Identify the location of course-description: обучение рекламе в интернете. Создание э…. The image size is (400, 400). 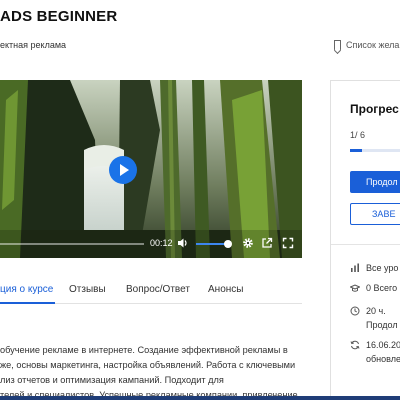
(151, 371).